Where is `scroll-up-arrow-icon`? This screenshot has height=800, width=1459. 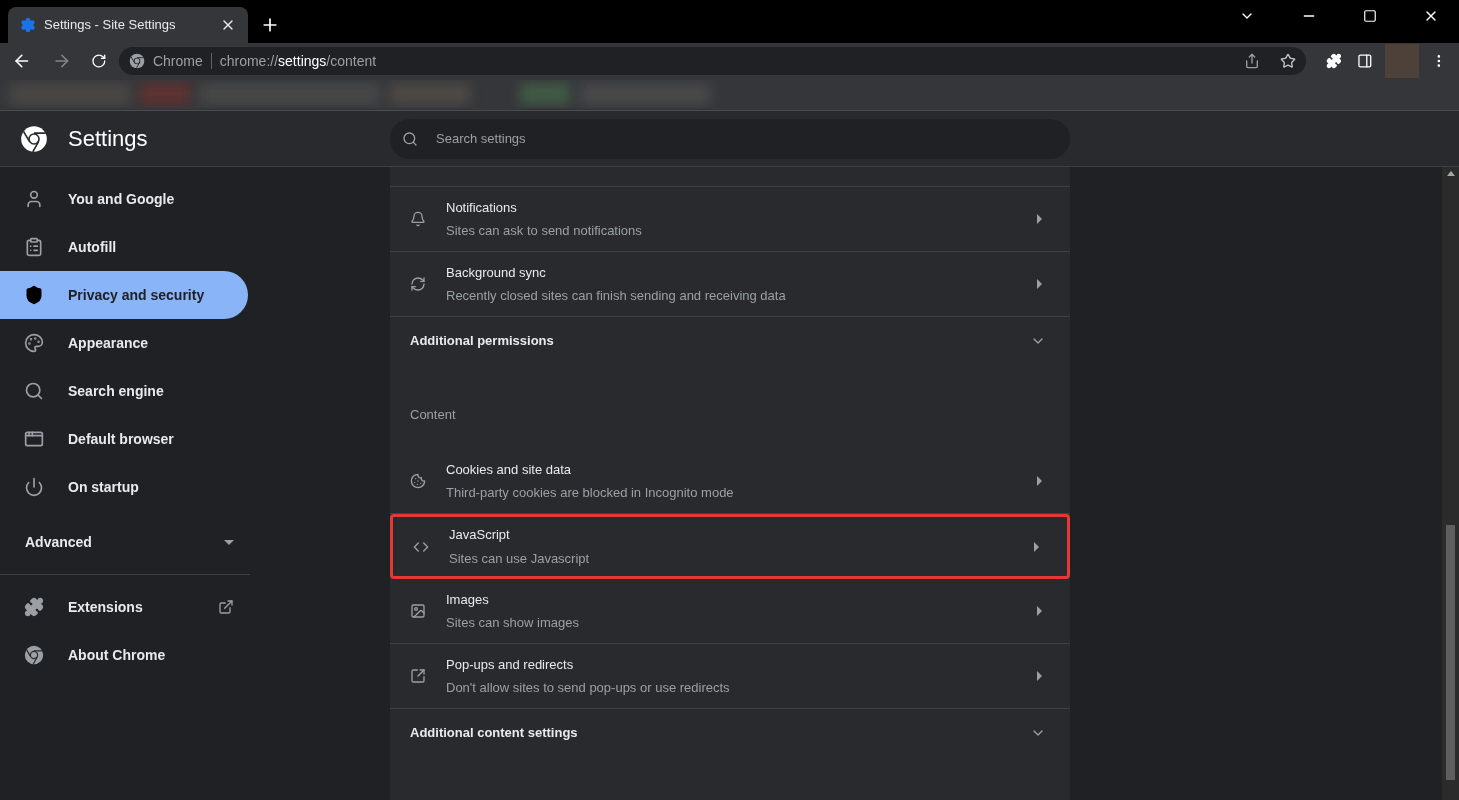 scroll-up-arrow-icon is located at coordinates (1450, 173).